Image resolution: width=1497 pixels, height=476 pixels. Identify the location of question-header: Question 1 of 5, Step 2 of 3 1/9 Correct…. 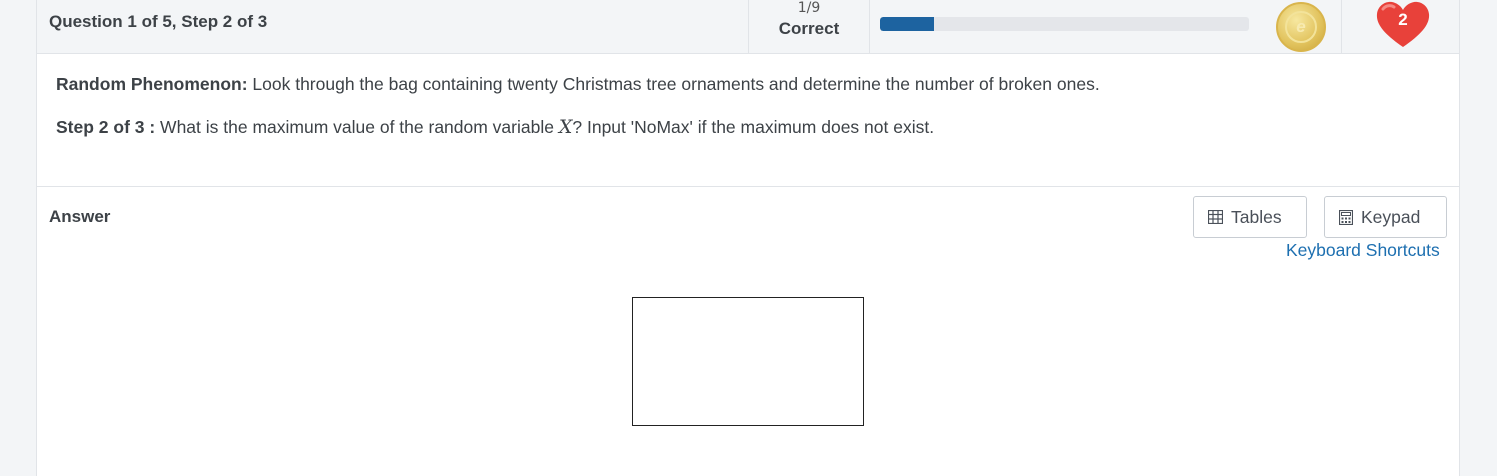
(748, 27).